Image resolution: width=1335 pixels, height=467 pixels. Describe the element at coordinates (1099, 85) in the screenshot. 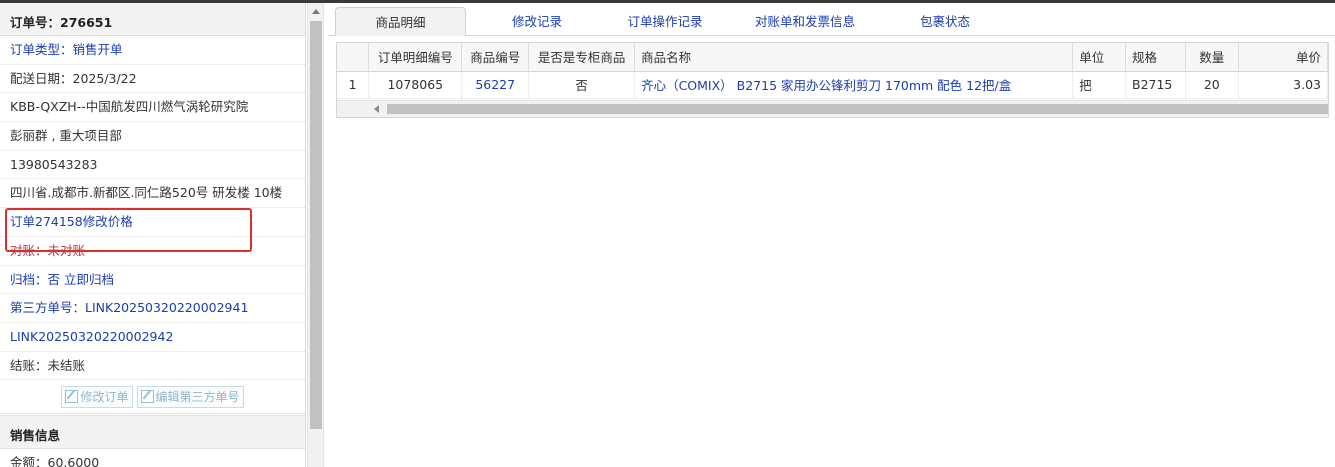

I see `unit-cell: 把` at that location.